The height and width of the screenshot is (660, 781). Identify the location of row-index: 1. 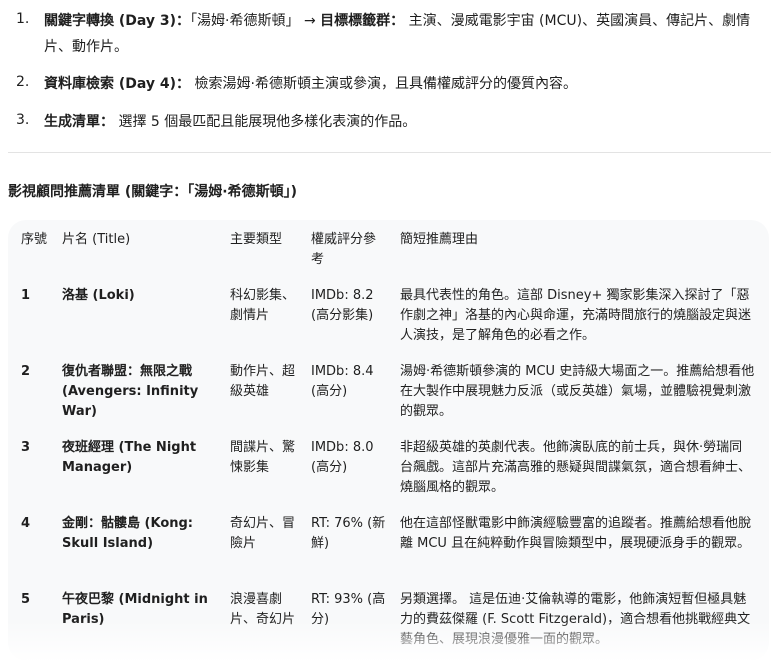
(26, 295).